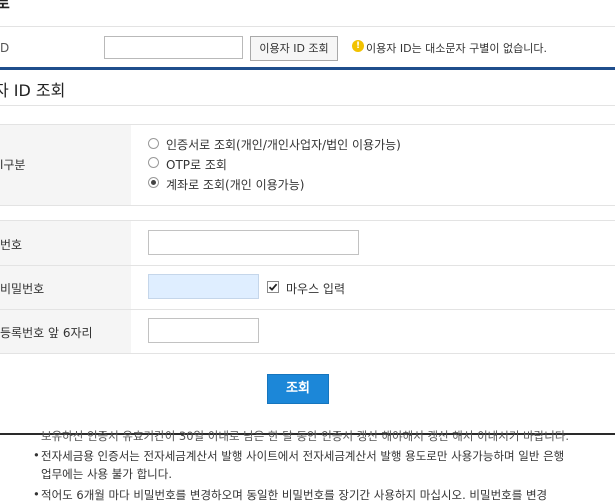 The width and height of the screenshot is (615, 503). What do you see at coordinates (456, 48) in the screenshot?
I see `case-notice: 이용자 ID는 대소문자 구별이 없습니다.` at bounding box center [456, 48].